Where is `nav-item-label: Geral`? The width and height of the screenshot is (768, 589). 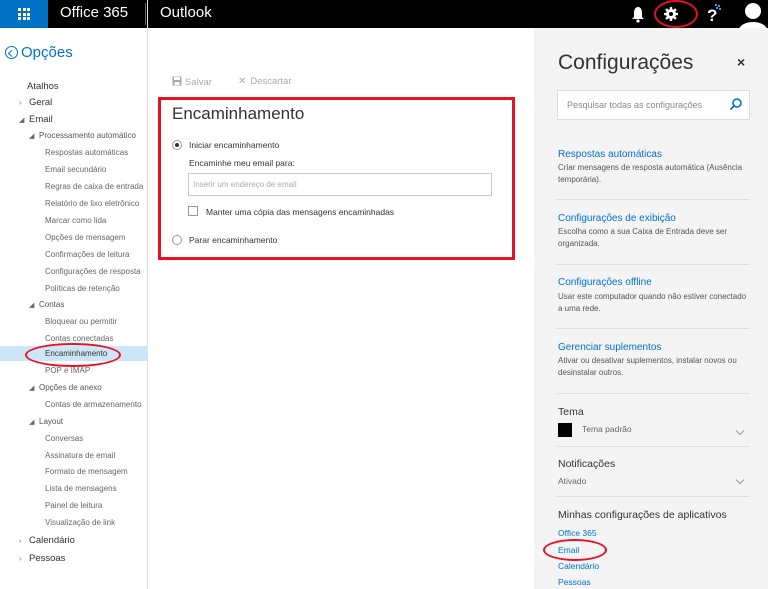
nav-item-label: Geral is located at coordinates (41, 102).